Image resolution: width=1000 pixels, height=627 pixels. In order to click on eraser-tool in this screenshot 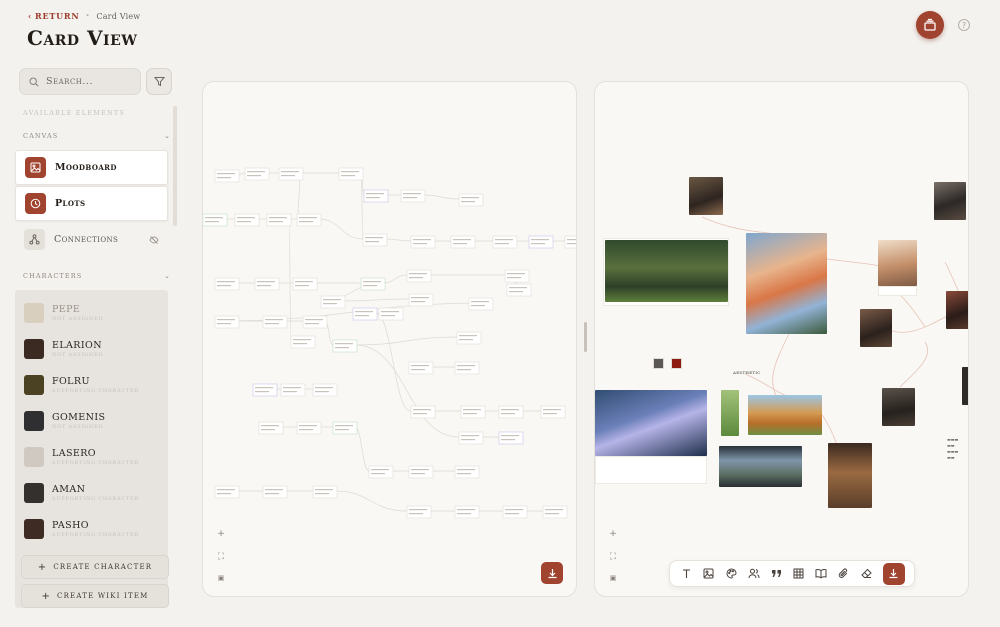, I will do `click(866, 574)`.